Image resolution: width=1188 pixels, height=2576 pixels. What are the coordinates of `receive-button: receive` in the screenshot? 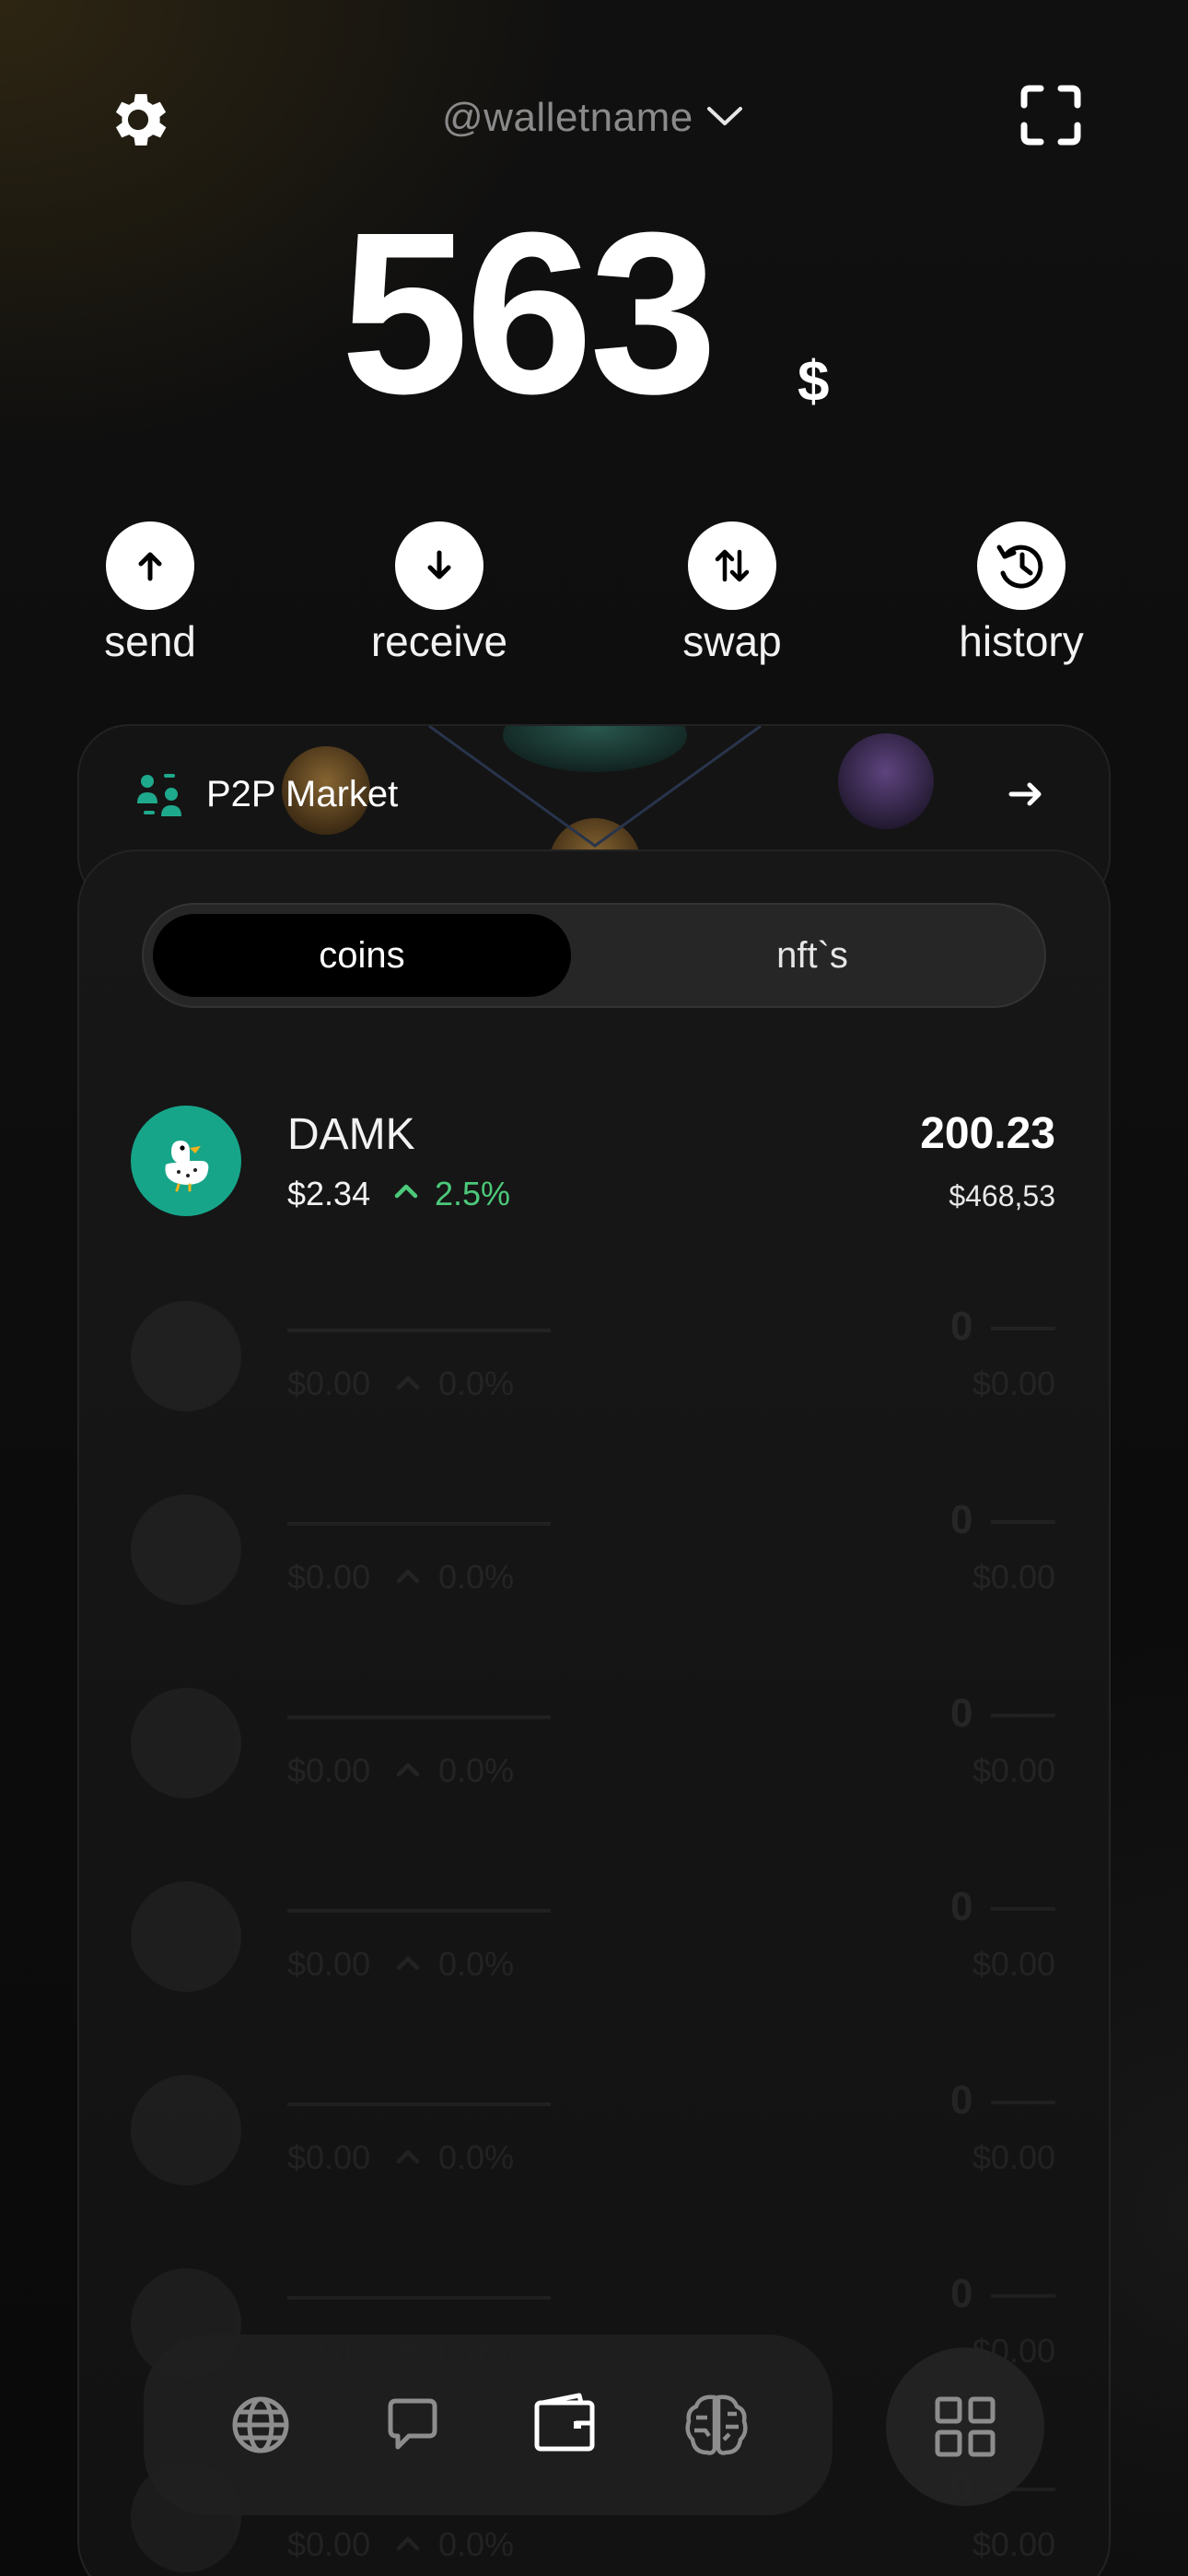 It's located at (439, 599).